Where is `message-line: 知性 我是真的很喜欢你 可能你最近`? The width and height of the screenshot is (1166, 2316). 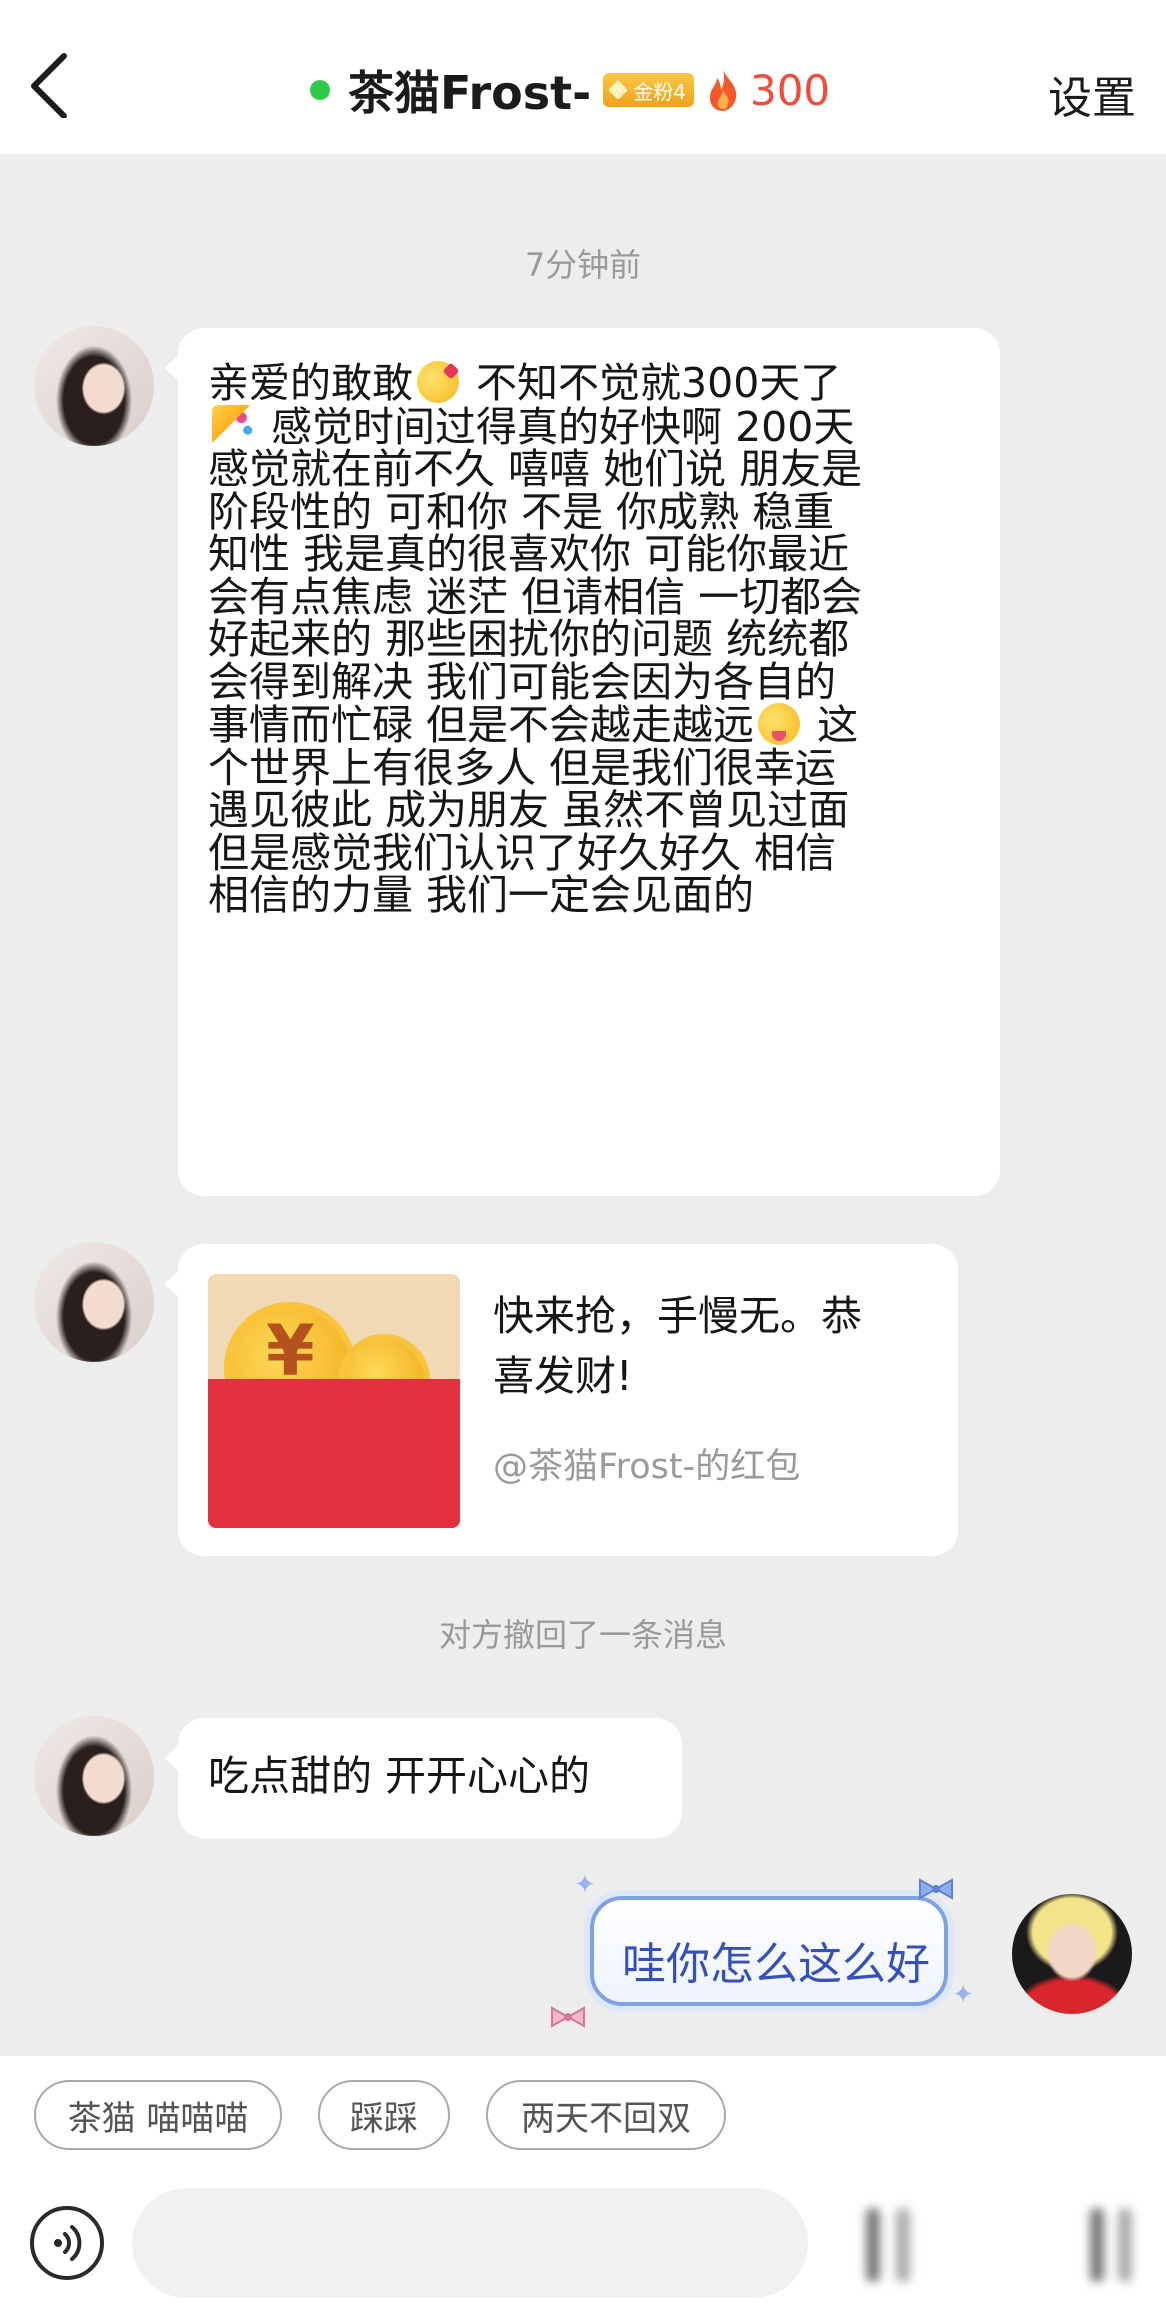 message-line: 知性 我是真的很喜欢你 可能你最近 is located at coordinates (529, 554).